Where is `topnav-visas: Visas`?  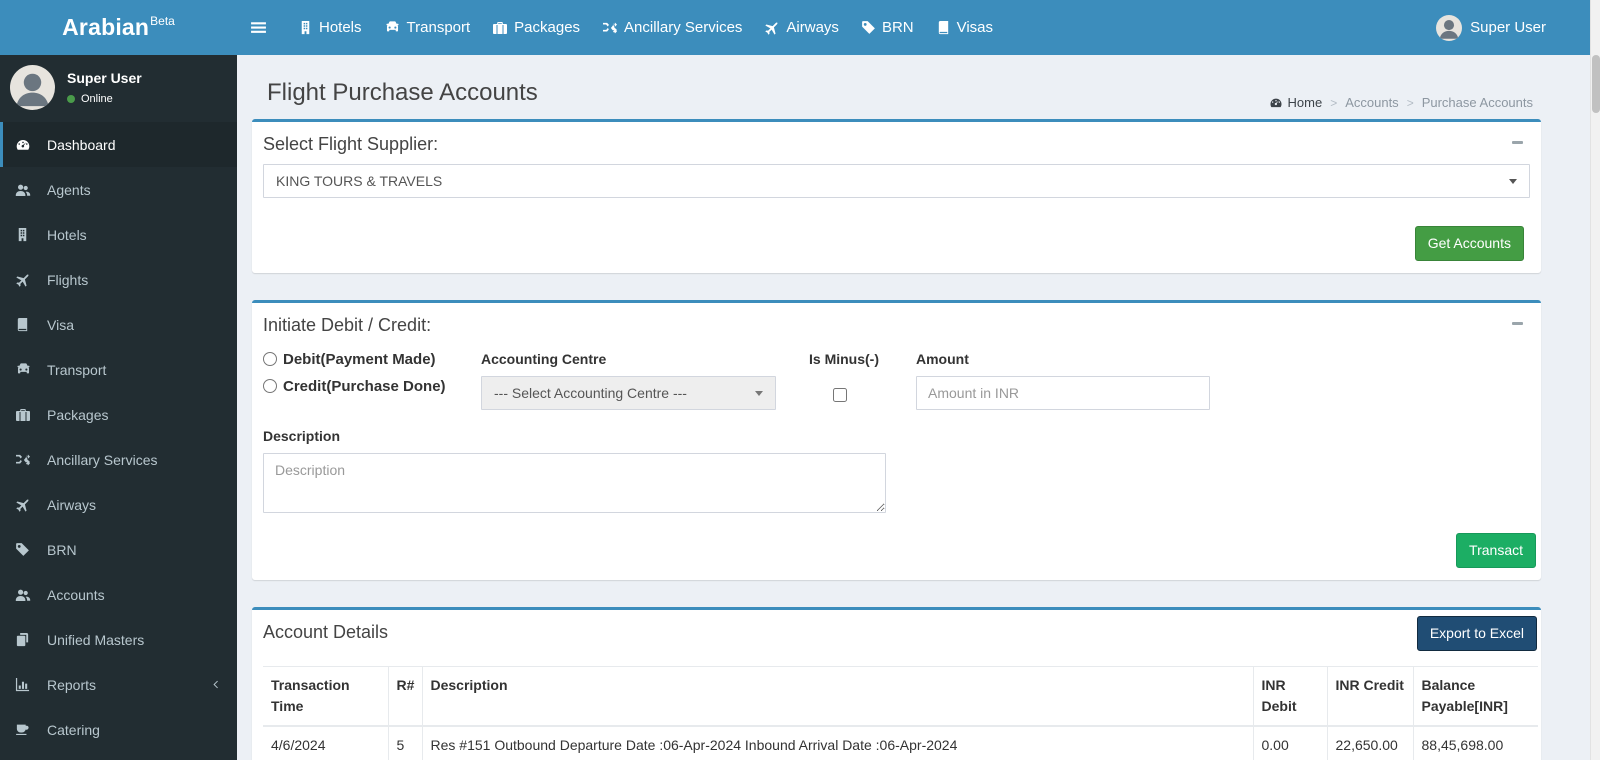 topnav-visas: Visas is located at coordinates (964, 27).